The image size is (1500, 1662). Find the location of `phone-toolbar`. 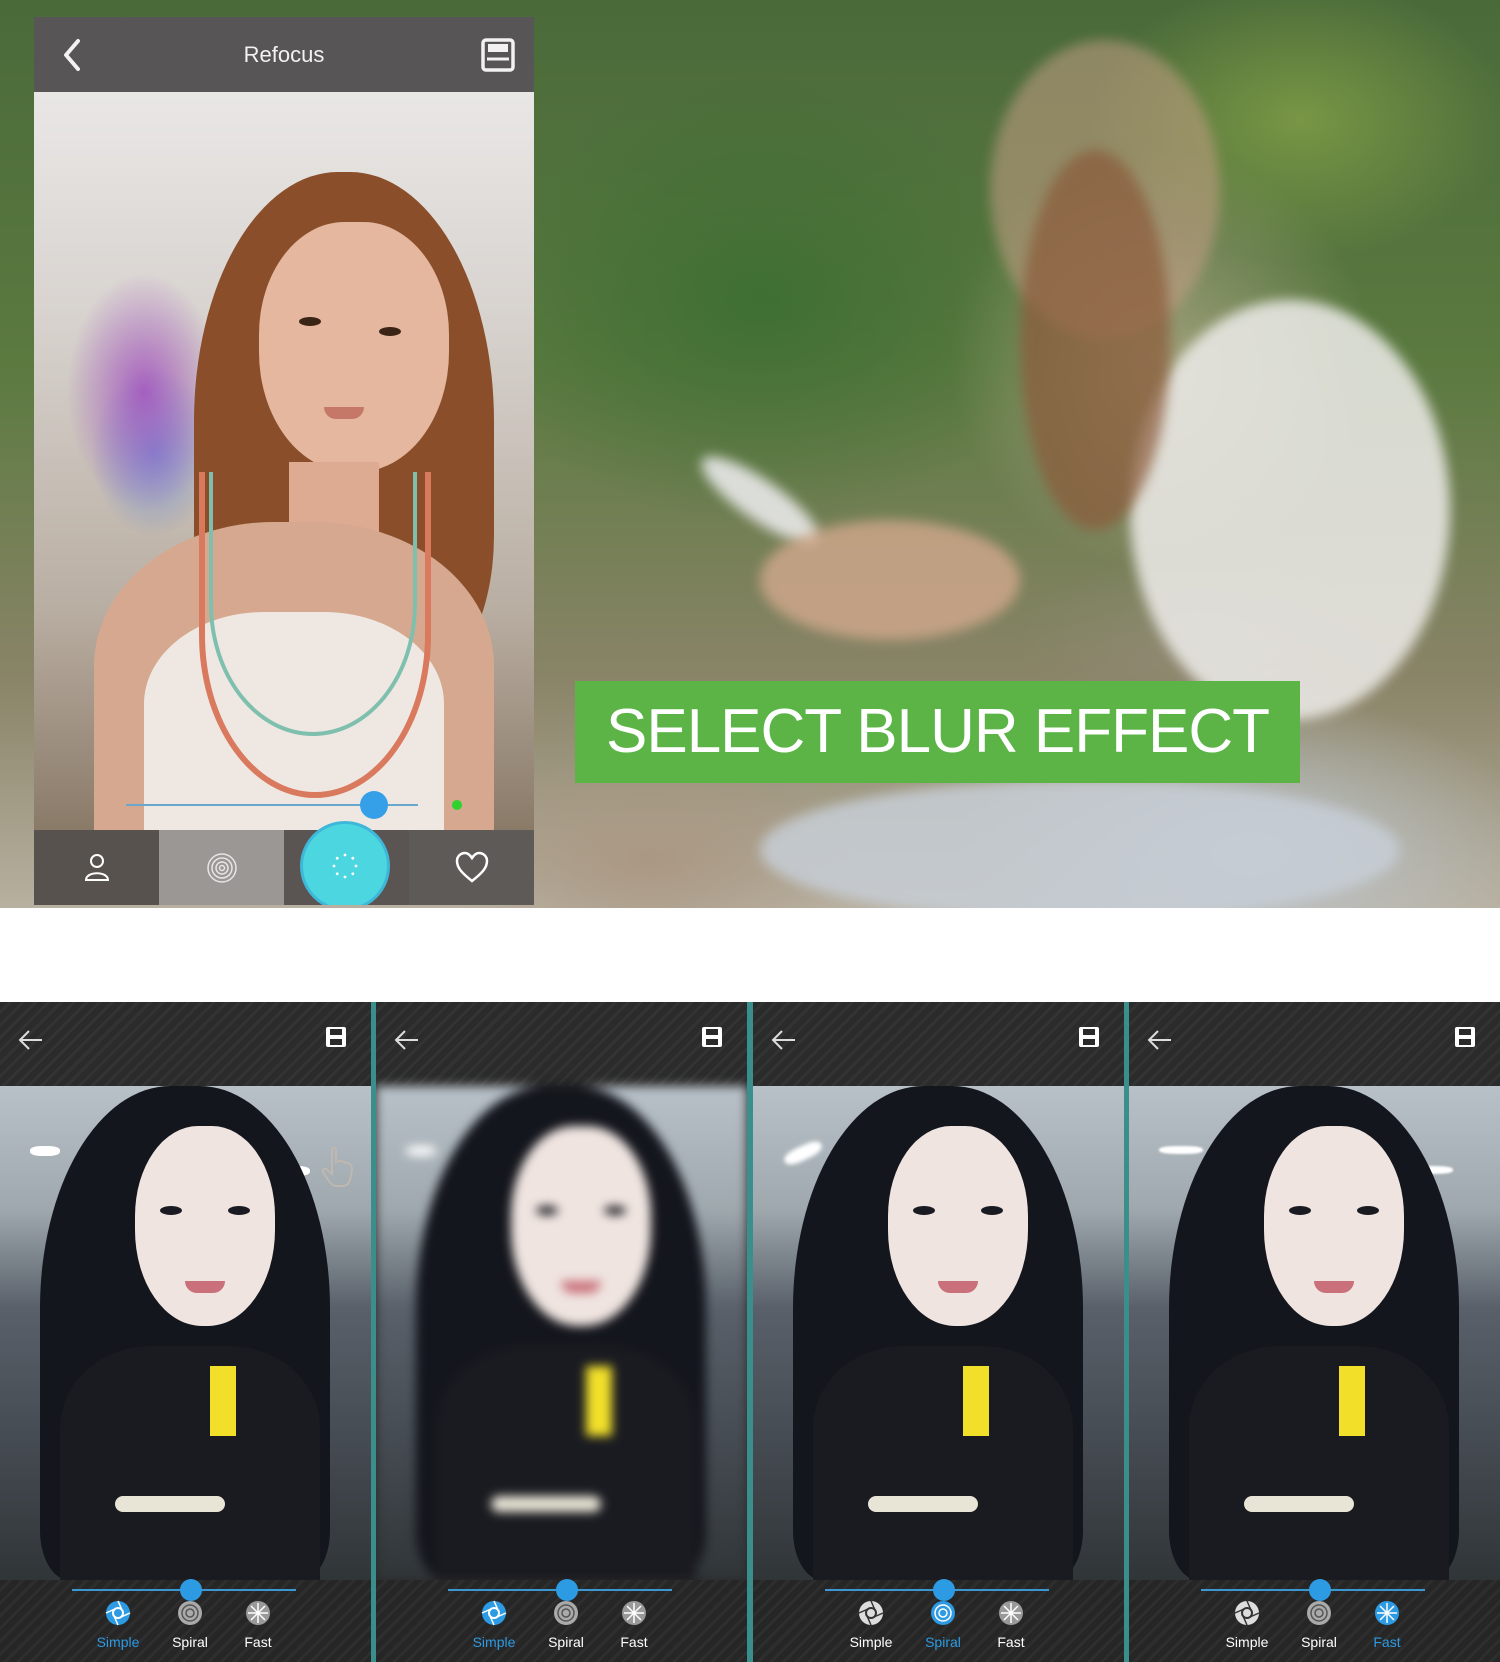

phone-toolbar is located at coordinates (284, 867).